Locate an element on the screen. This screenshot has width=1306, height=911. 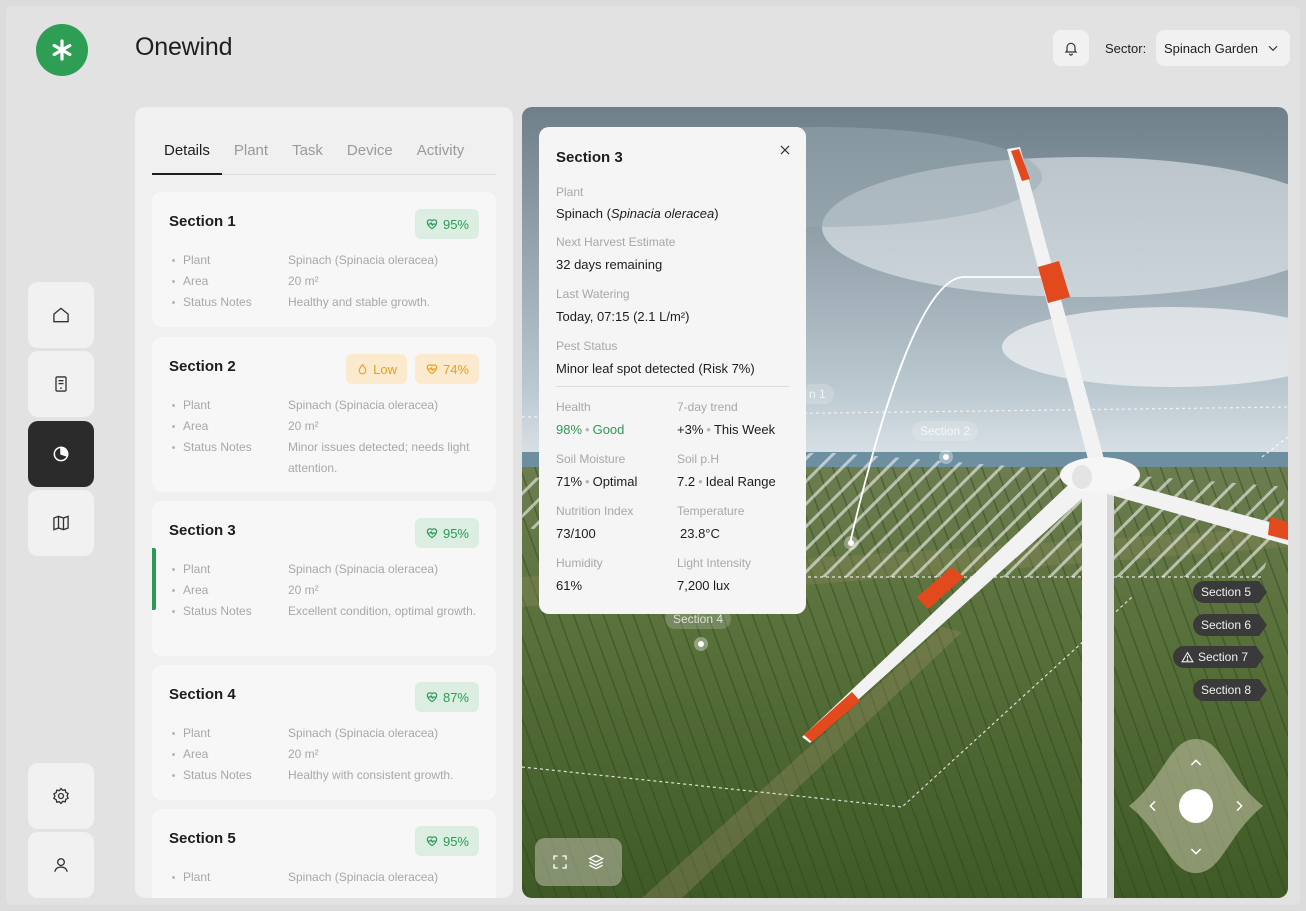
metric-value: +3% is located at coordinates (690, 429).